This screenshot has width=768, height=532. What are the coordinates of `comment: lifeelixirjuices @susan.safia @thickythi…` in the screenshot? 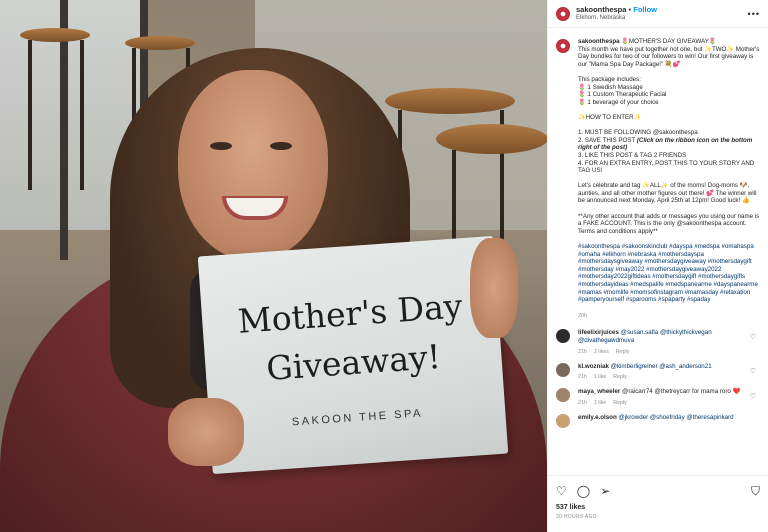 It's located at (658, 342).